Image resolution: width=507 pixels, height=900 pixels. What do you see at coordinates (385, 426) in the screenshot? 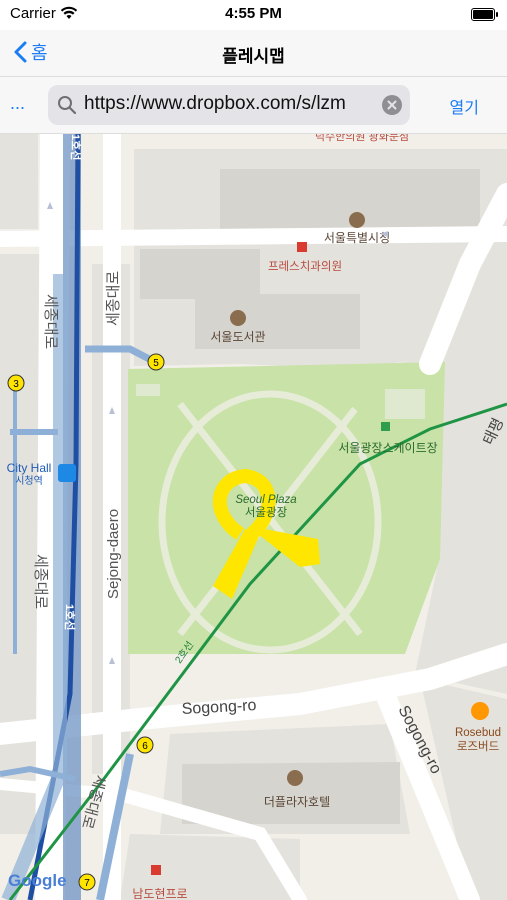
I see `rink-icon` at bounding box center [385, 426].